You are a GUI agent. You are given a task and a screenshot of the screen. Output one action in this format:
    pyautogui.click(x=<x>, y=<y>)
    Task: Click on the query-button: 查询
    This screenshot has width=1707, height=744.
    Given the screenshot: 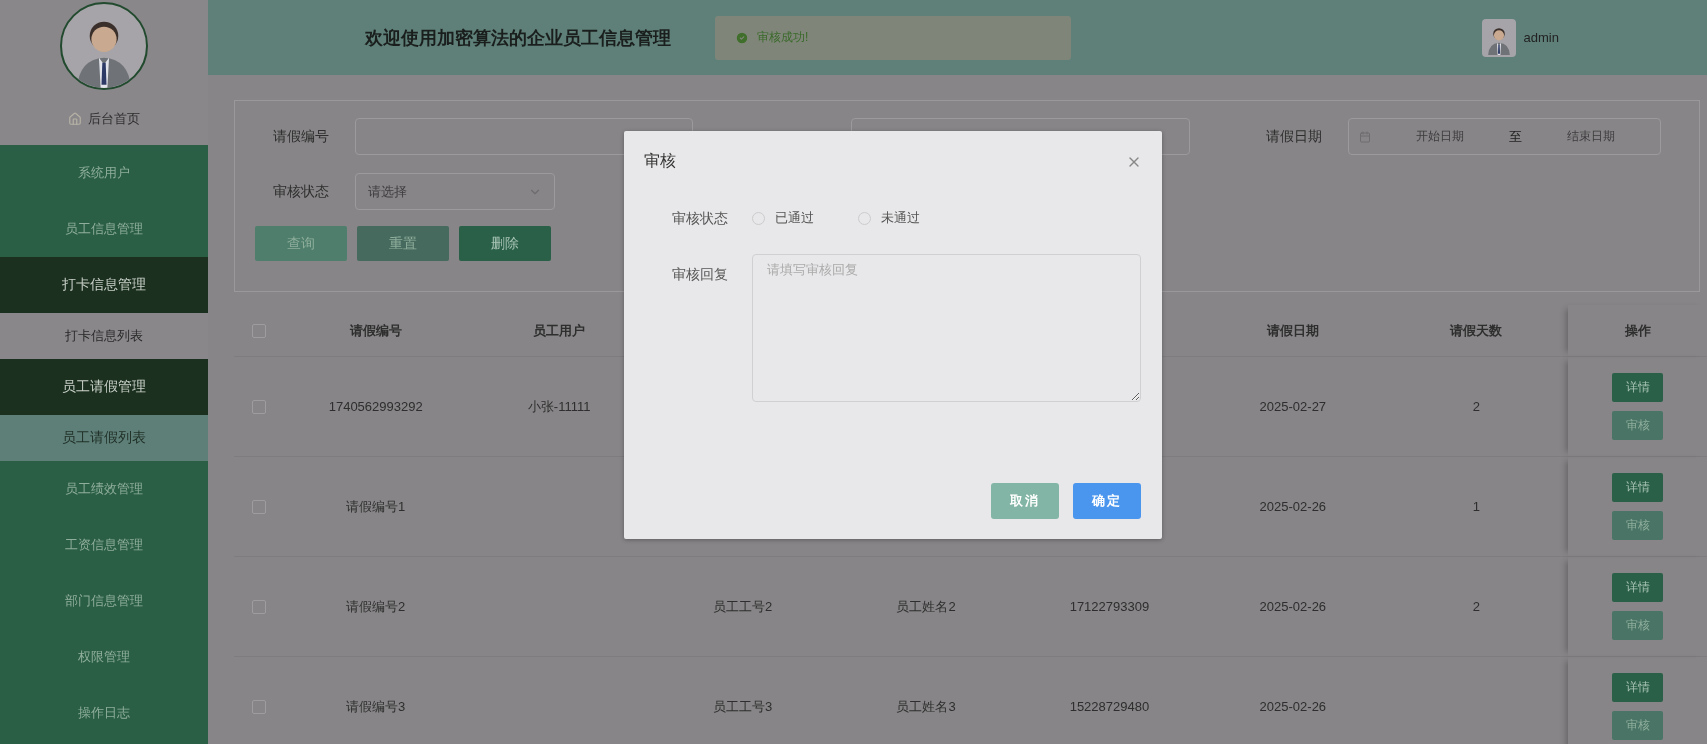 What is the action you would take?
    pyautogui.click(x=301, y=243)
    